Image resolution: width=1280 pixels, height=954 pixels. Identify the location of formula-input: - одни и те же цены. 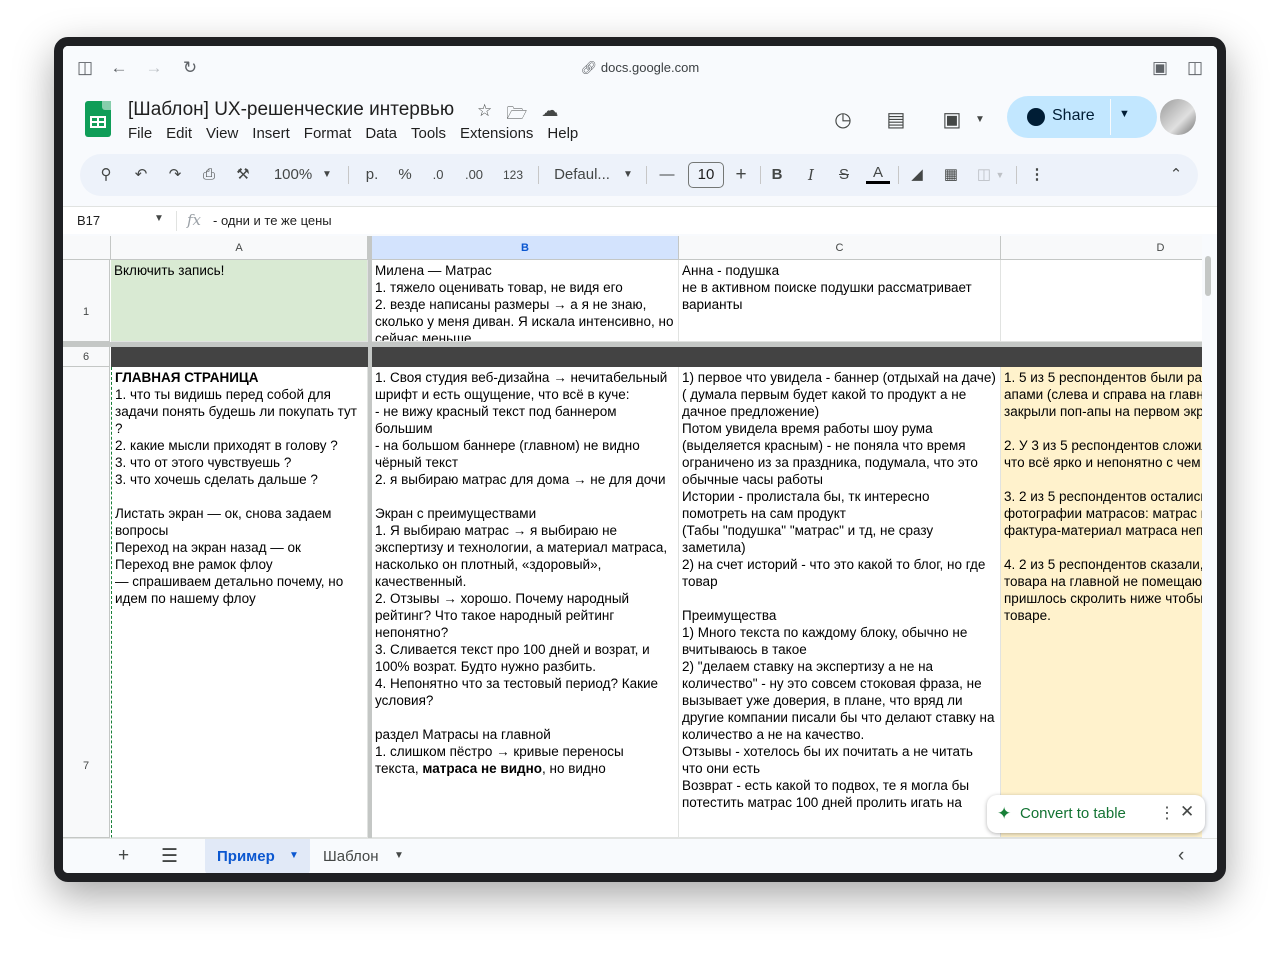
(272, 220).